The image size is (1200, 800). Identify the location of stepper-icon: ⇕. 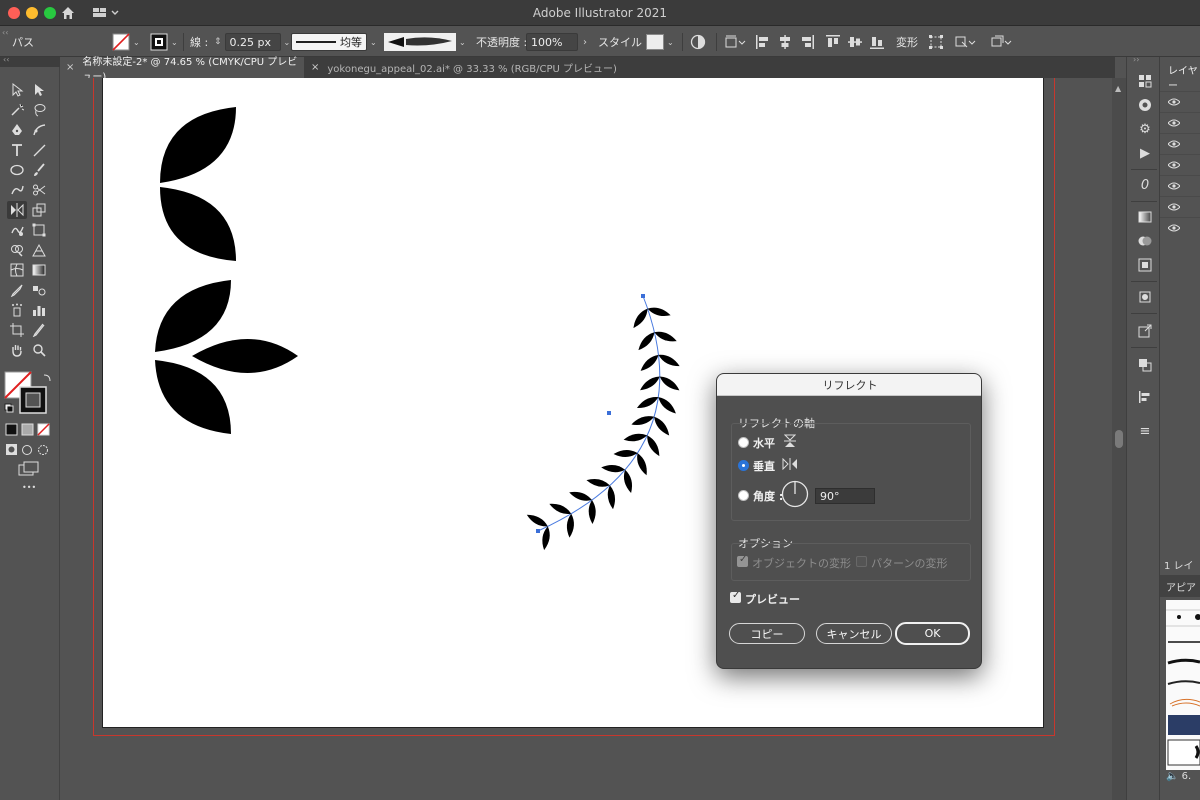
(218, 42).